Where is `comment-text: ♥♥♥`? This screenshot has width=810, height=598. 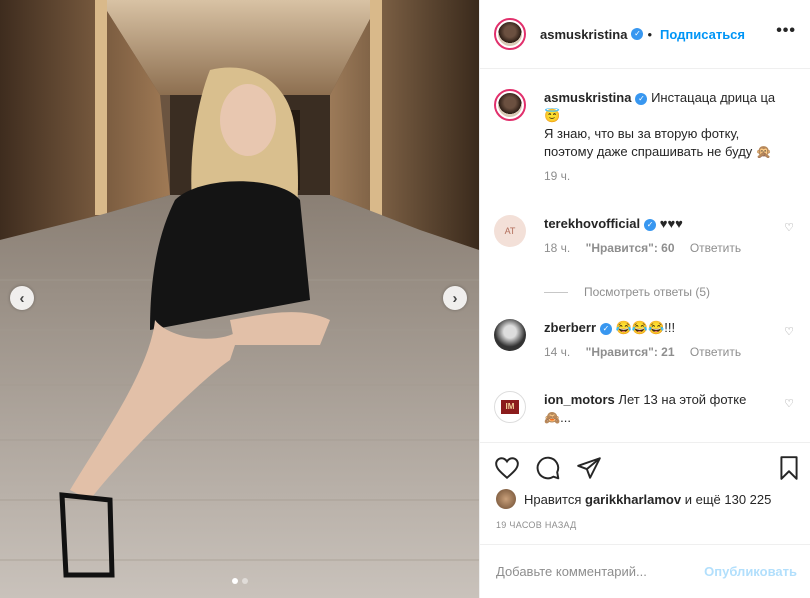
comment-text: ♥♥♥ is located at coordinates (671, 223).